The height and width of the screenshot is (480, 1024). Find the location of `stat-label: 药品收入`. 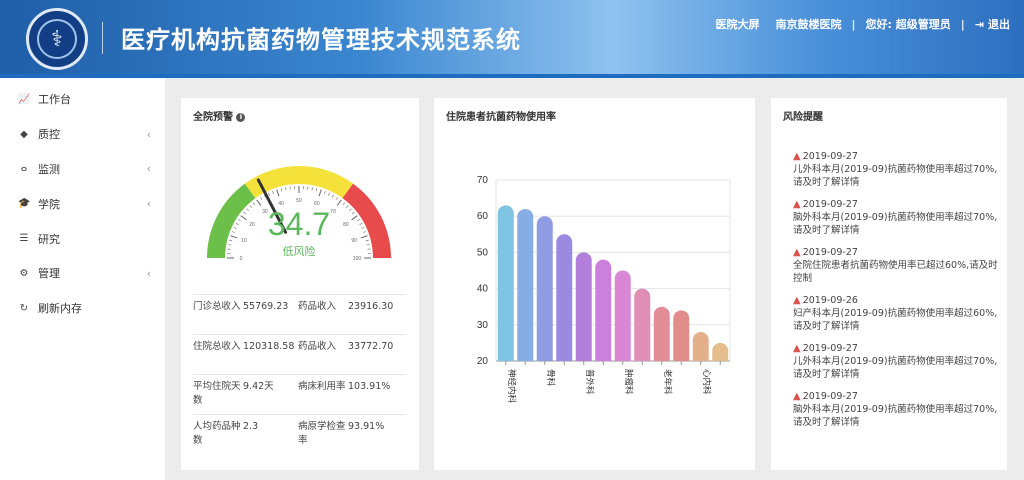

stat-label: 药品收入 is located at coordinates (317, 346).